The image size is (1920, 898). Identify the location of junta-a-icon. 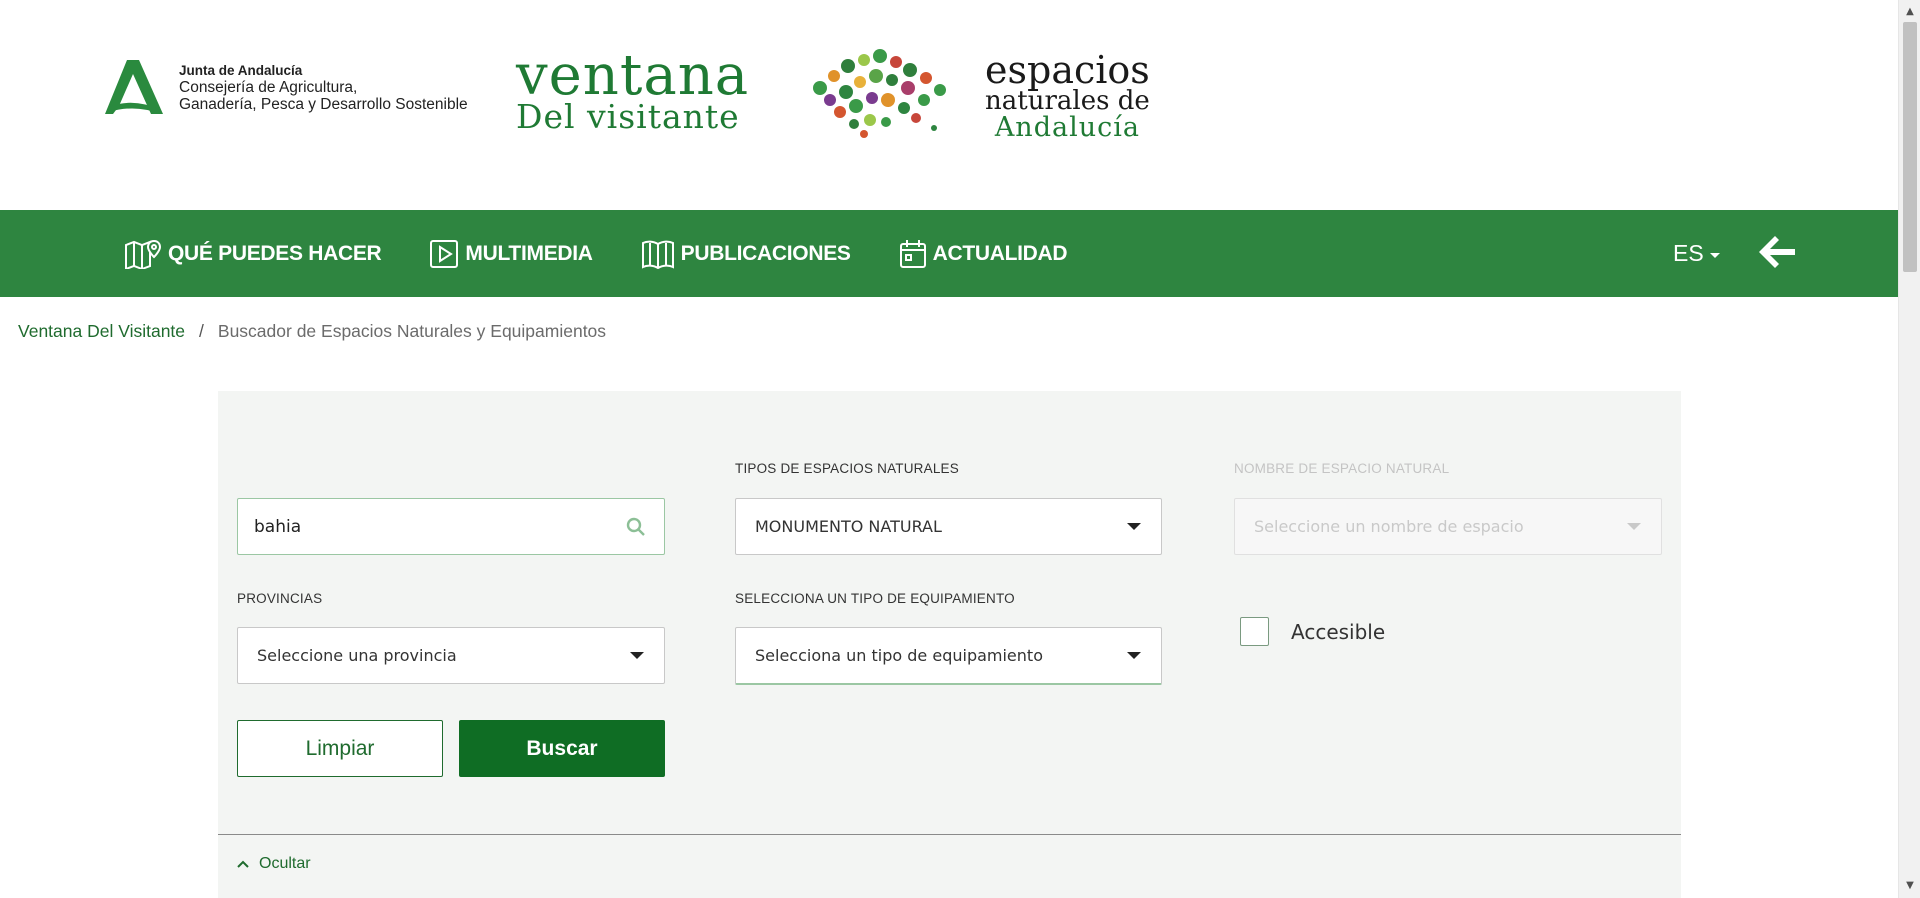
(134, 87).